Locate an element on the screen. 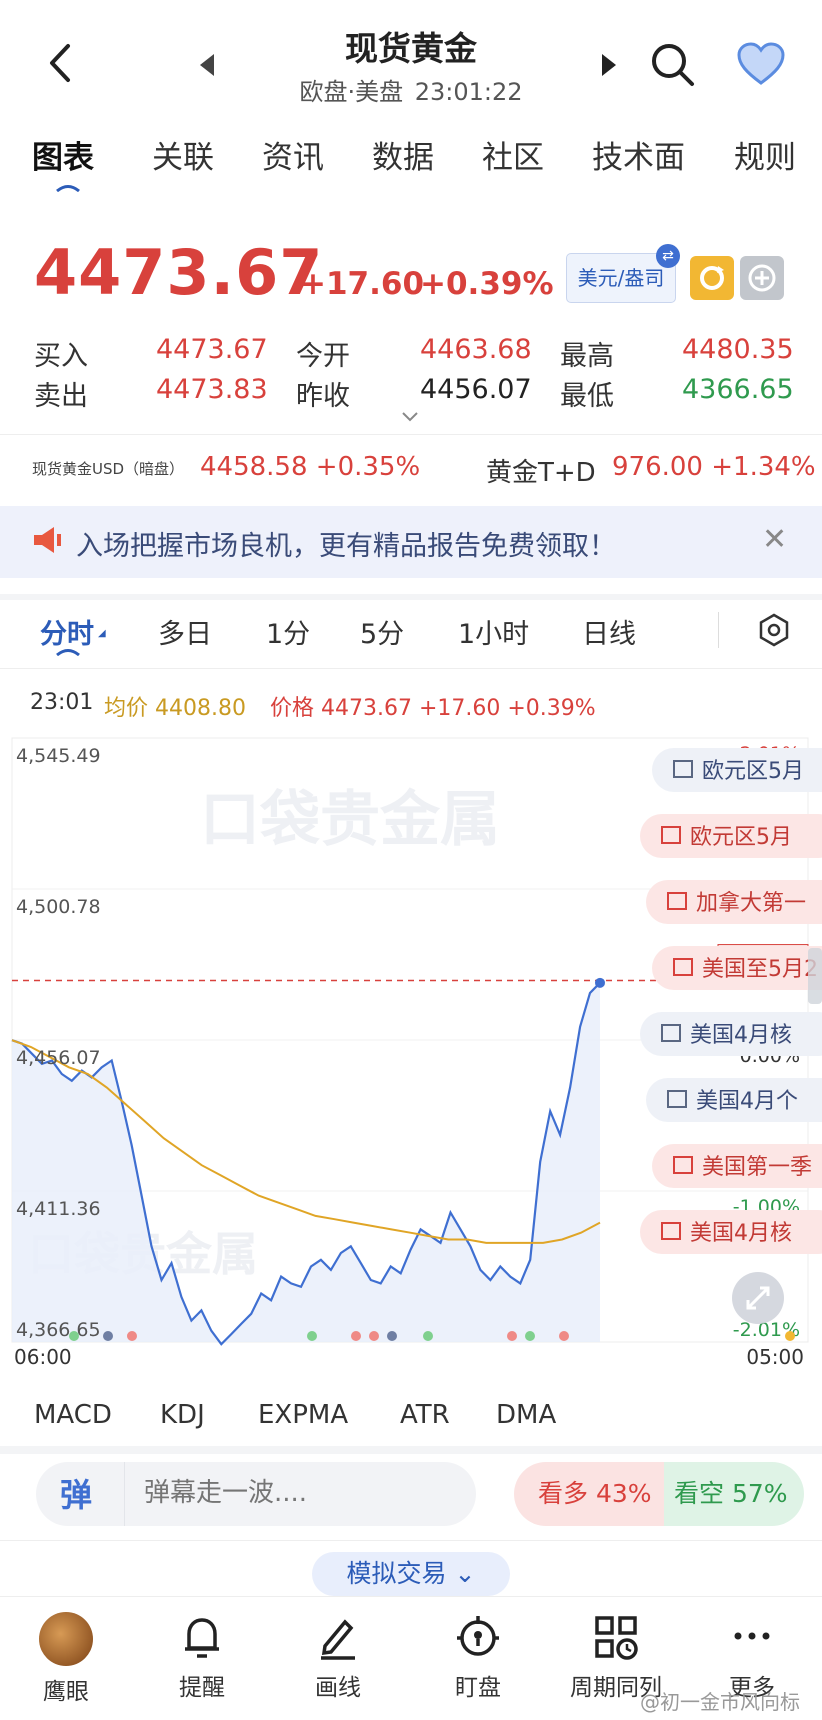  period-tab-1hour: 1小时 is located at coordinates (493, 631).